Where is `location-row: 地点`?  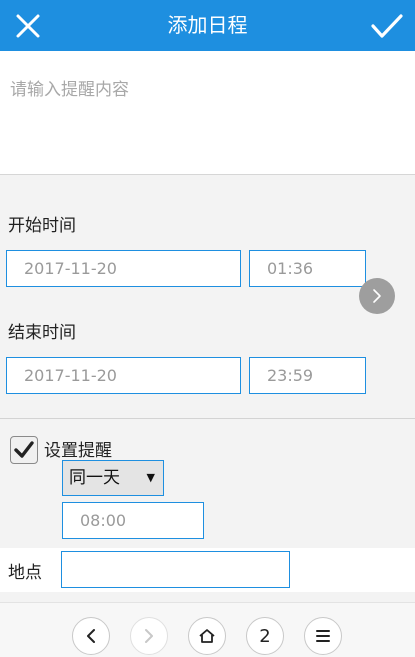
location-row: 地点 is located at coordinates (207, 570).